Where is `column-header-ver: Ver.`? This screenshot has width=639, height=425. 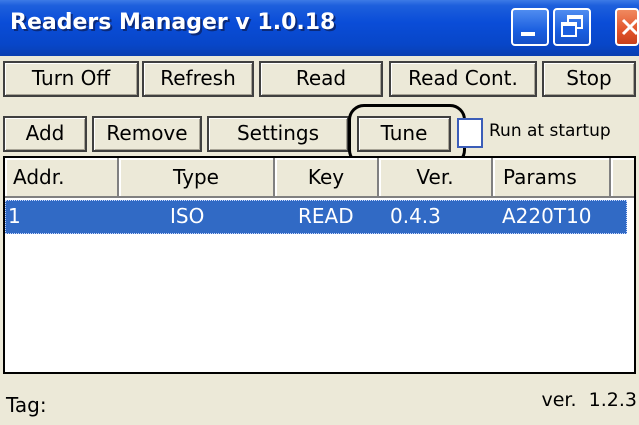
column-header-ver: Ver. is located at coordinates (436, 178).